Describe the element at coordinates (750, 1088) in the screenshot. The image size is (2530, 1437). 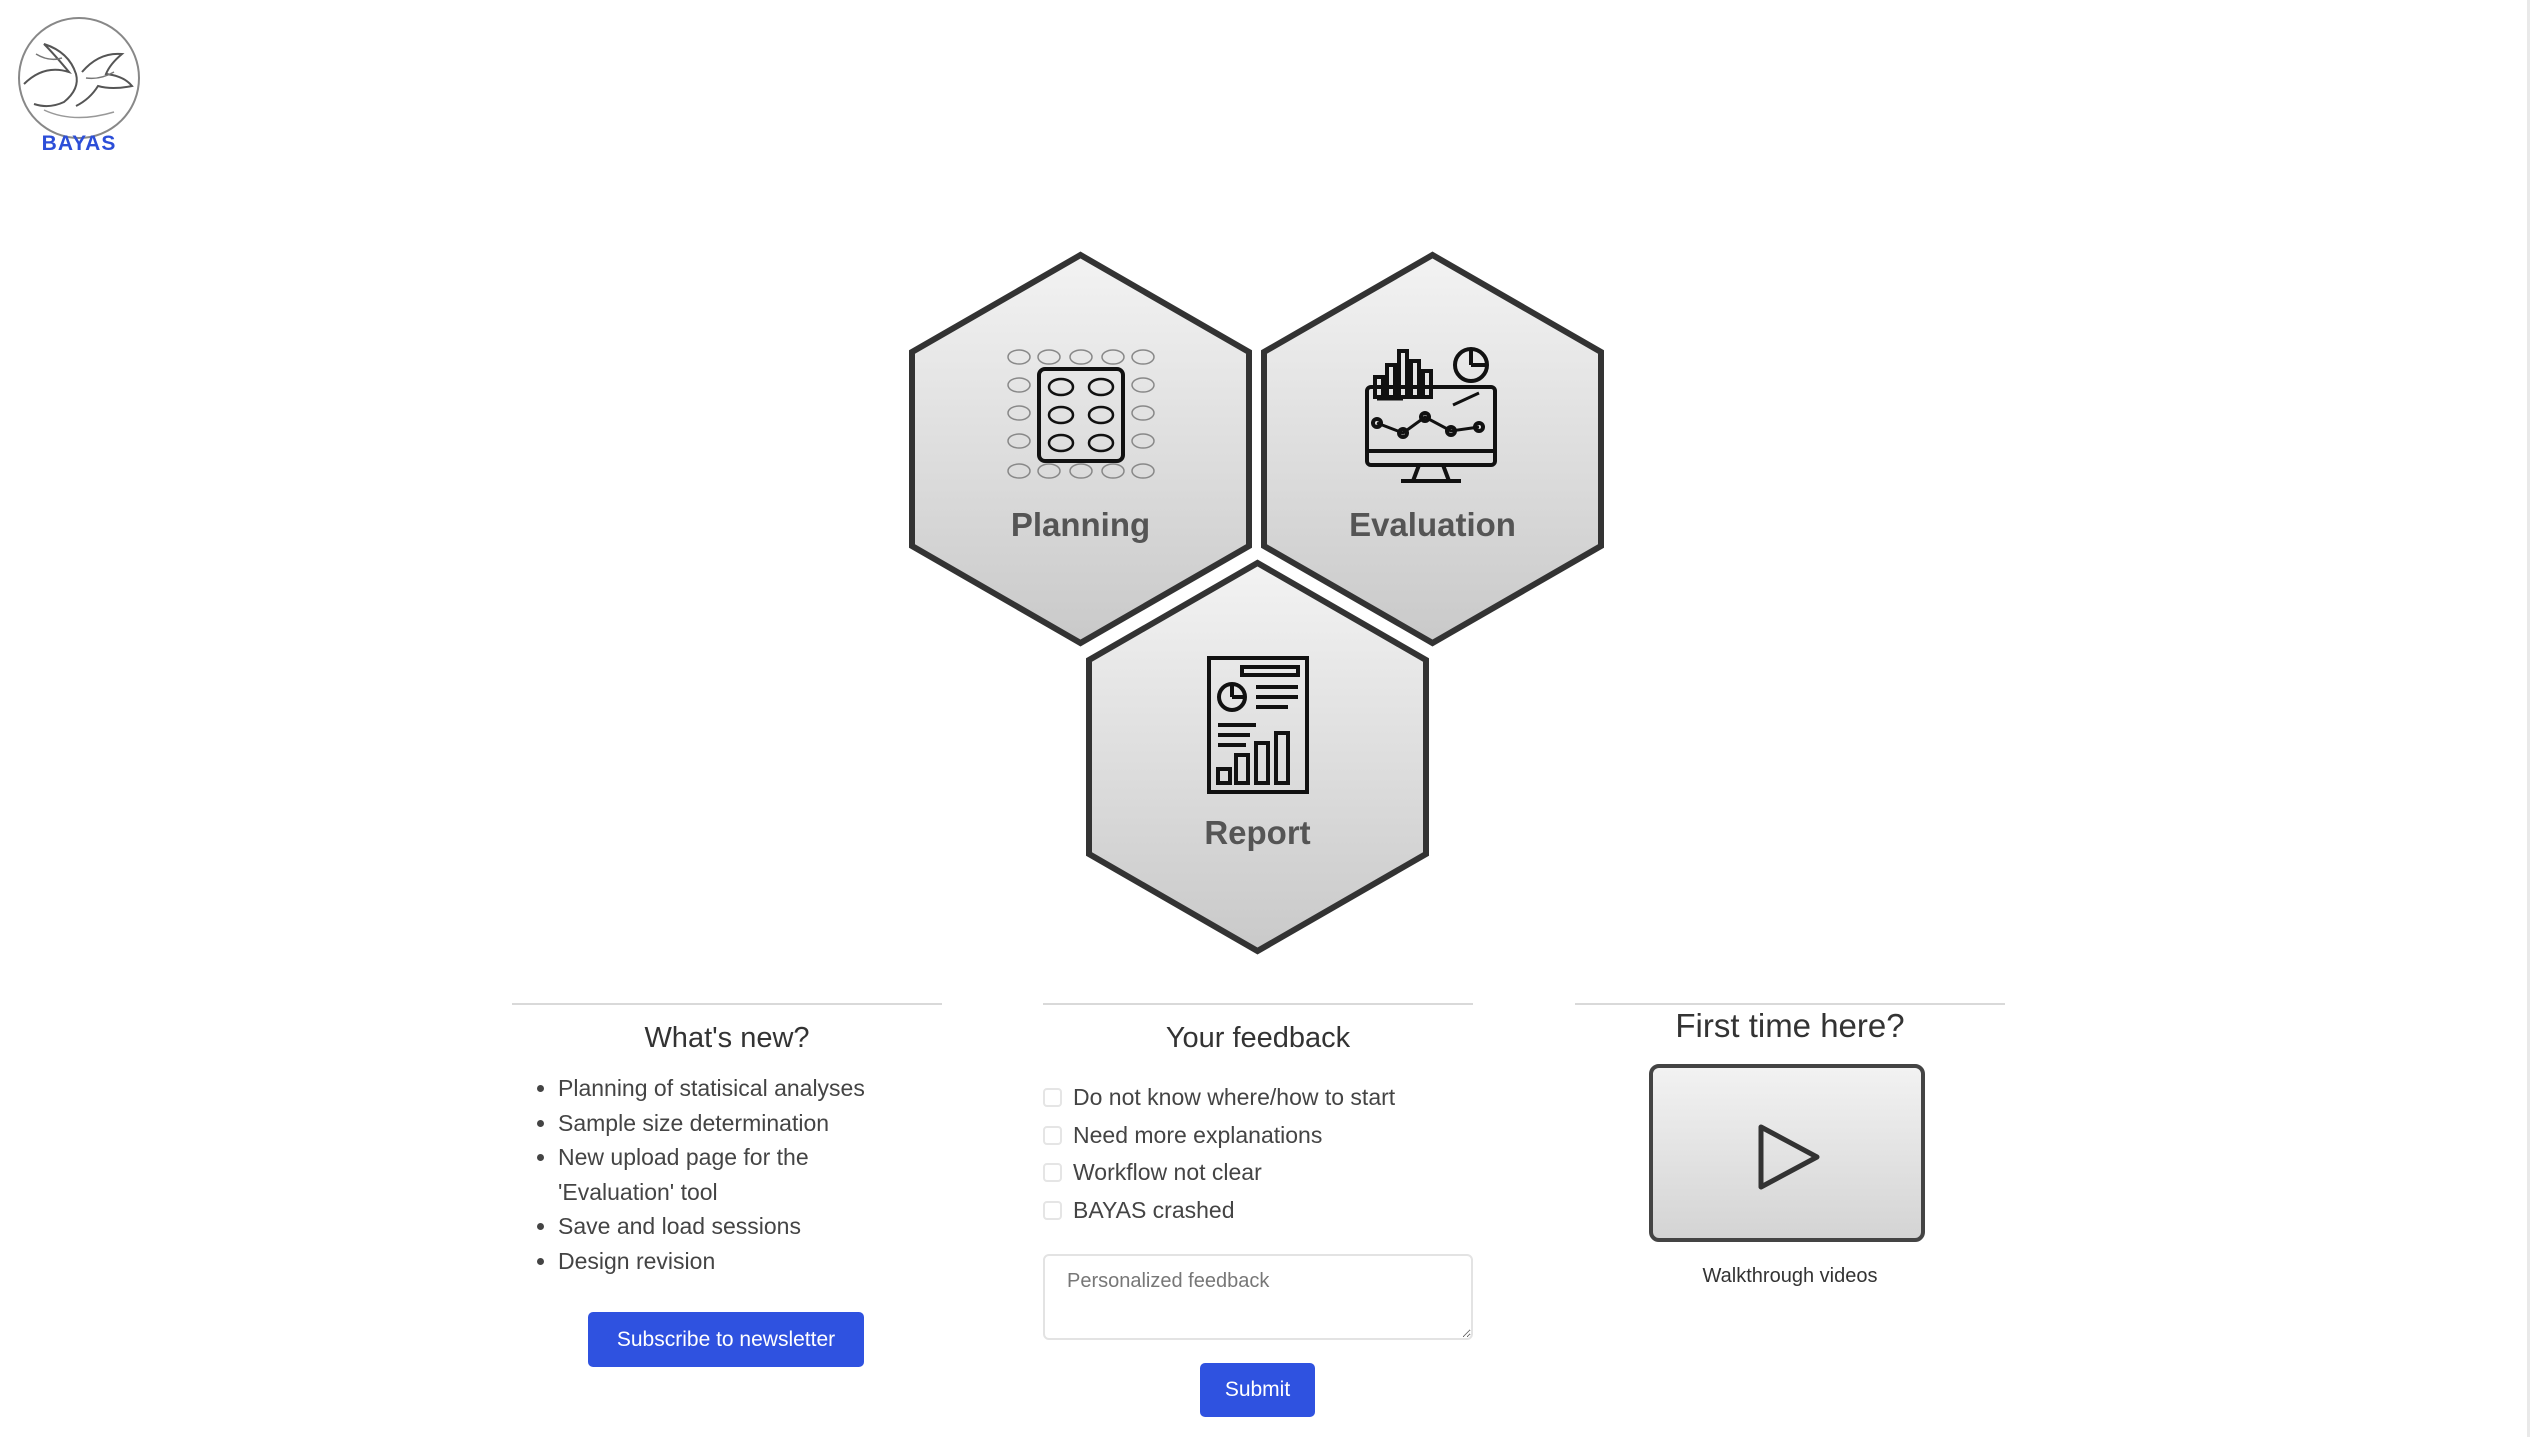
I see `list-item: Planning of statisical analyses` at that location.